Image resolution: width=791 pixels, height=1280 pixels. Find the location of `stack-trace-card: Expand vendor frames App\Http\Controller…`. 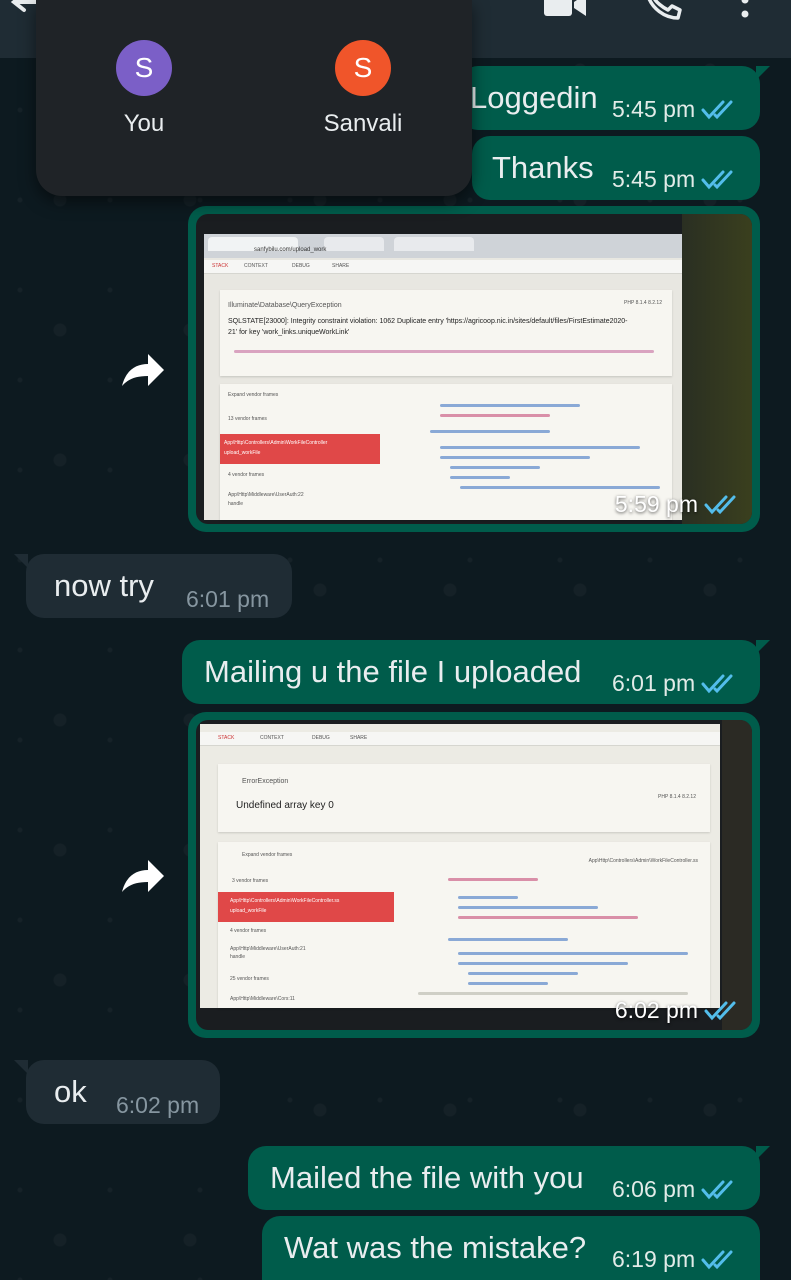

stack-trace-card: Expand vendor frames App\Http\Controller… is located at coordinates (464, 925).